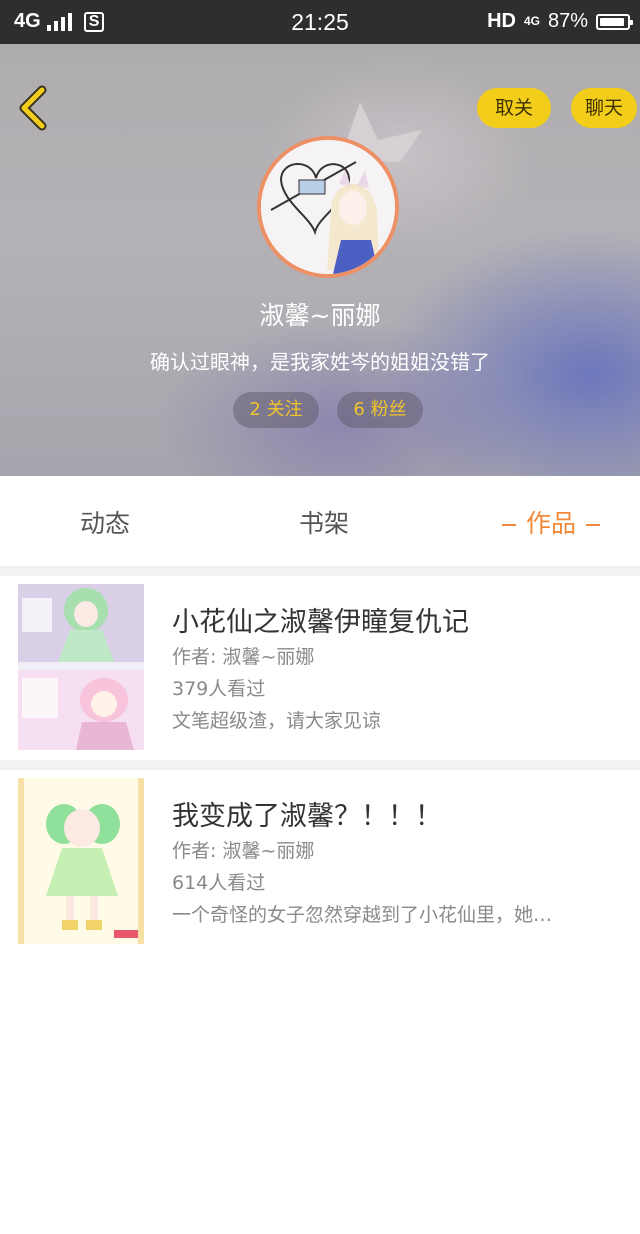  I want to click on battery-icon, so click(614, 21).